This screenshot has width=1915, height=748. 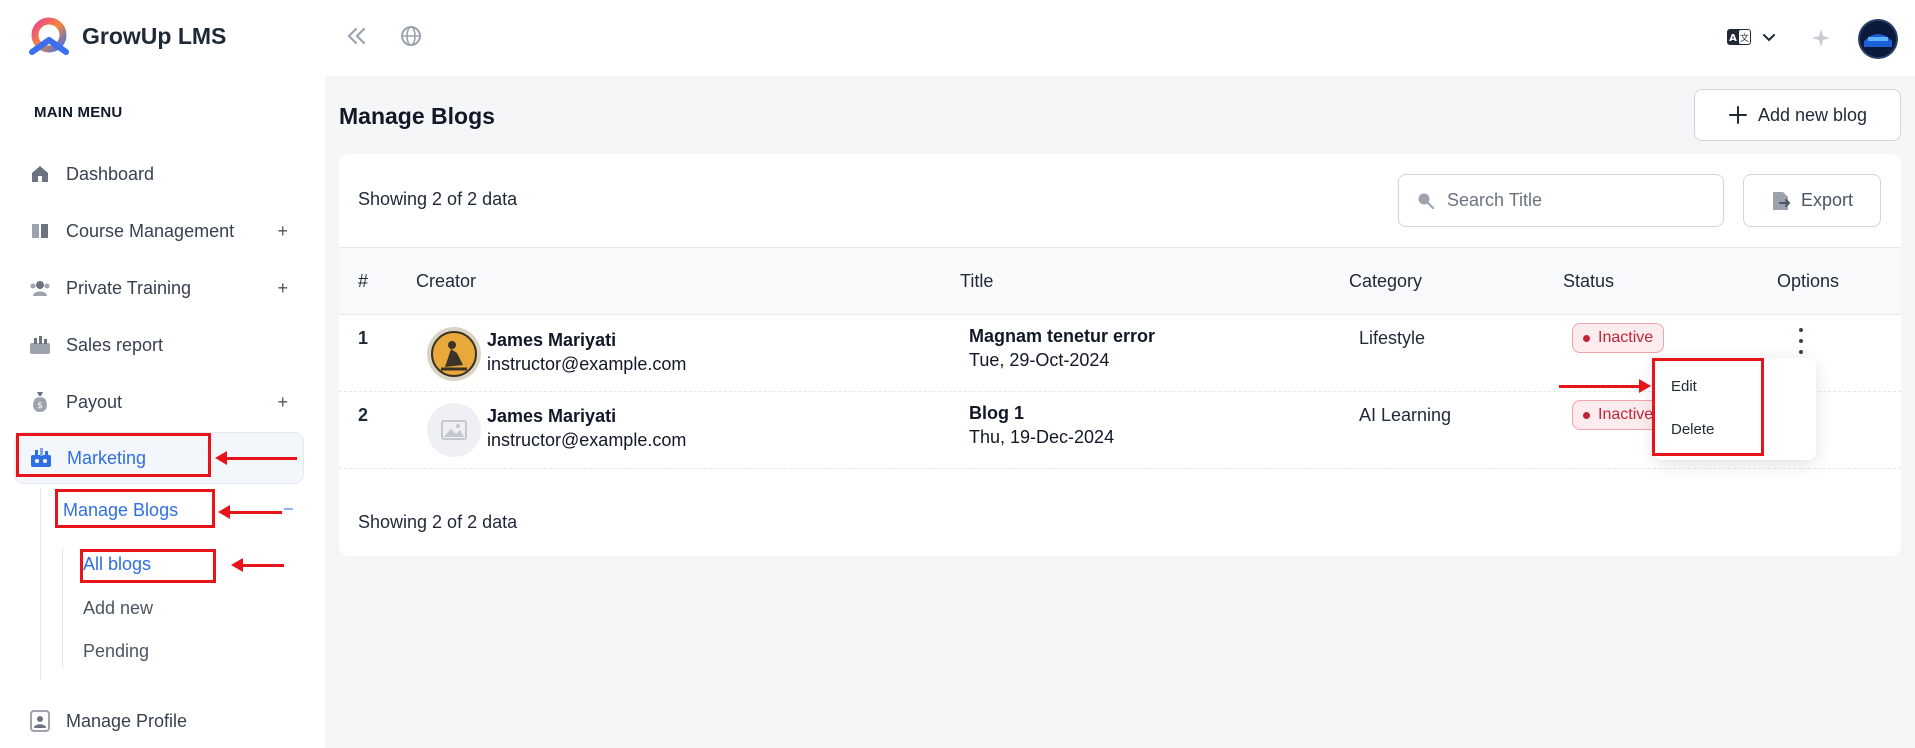 I want to click on blog-category: Lifestyle, so click(x=1392, y=338).